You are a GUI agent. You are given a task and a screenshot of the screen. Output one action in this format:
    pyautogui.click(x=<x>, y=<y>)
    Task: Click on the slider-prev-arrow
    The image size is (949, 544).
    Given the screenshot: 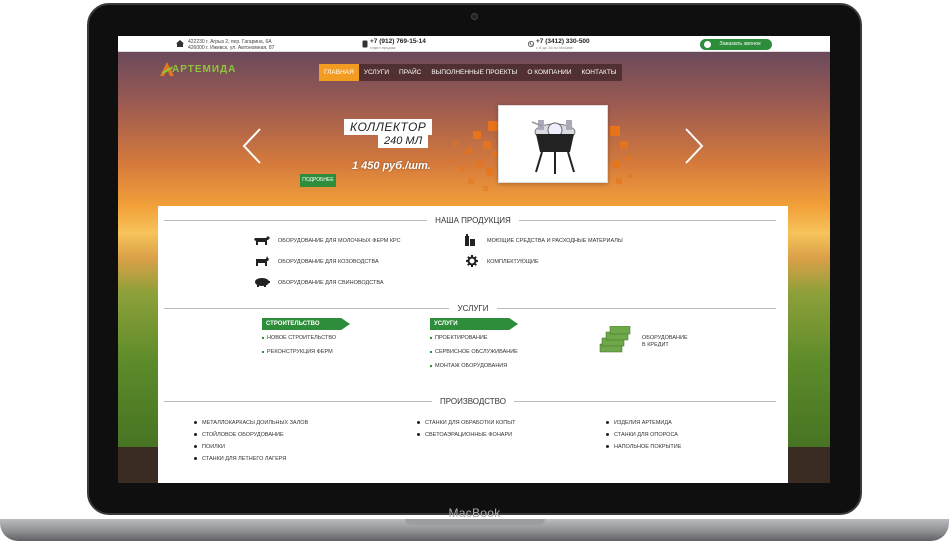 What is the action you would take?
    pyautogui.click(x=252, y=146)
    